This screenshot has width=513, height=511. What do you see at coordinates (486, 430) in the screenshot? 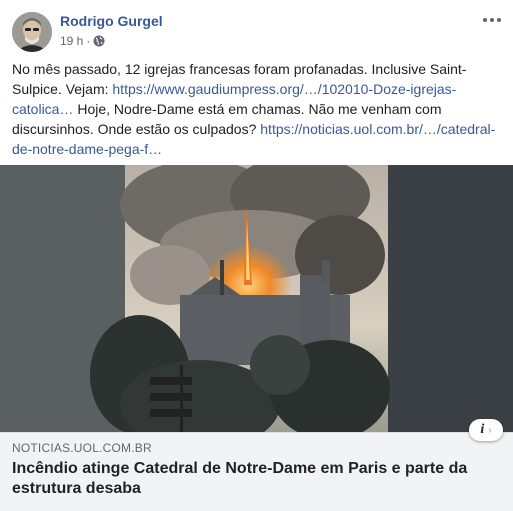
I see `info-button: i ›` at bounding box center [486, 430].